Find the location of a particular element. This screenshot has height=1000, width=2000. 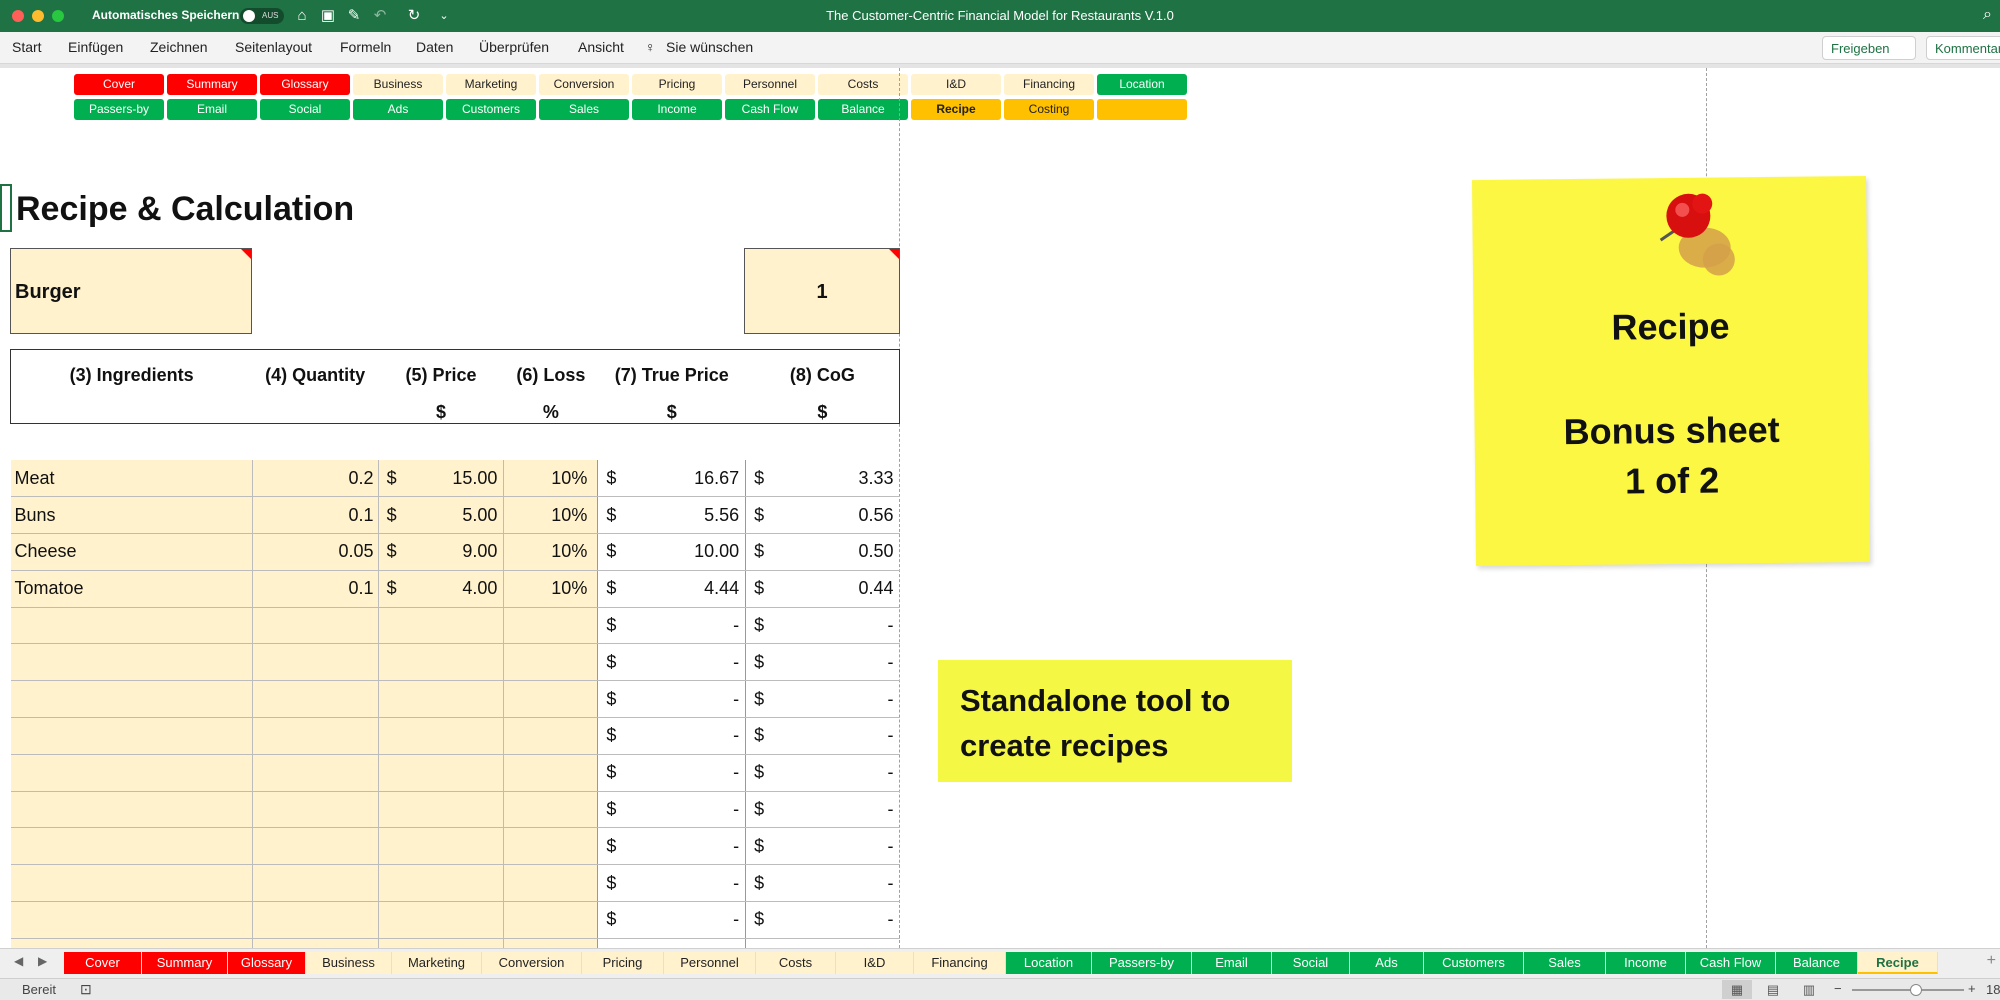

sheet-tab-social: Social is located at coordinates (1311, 963).